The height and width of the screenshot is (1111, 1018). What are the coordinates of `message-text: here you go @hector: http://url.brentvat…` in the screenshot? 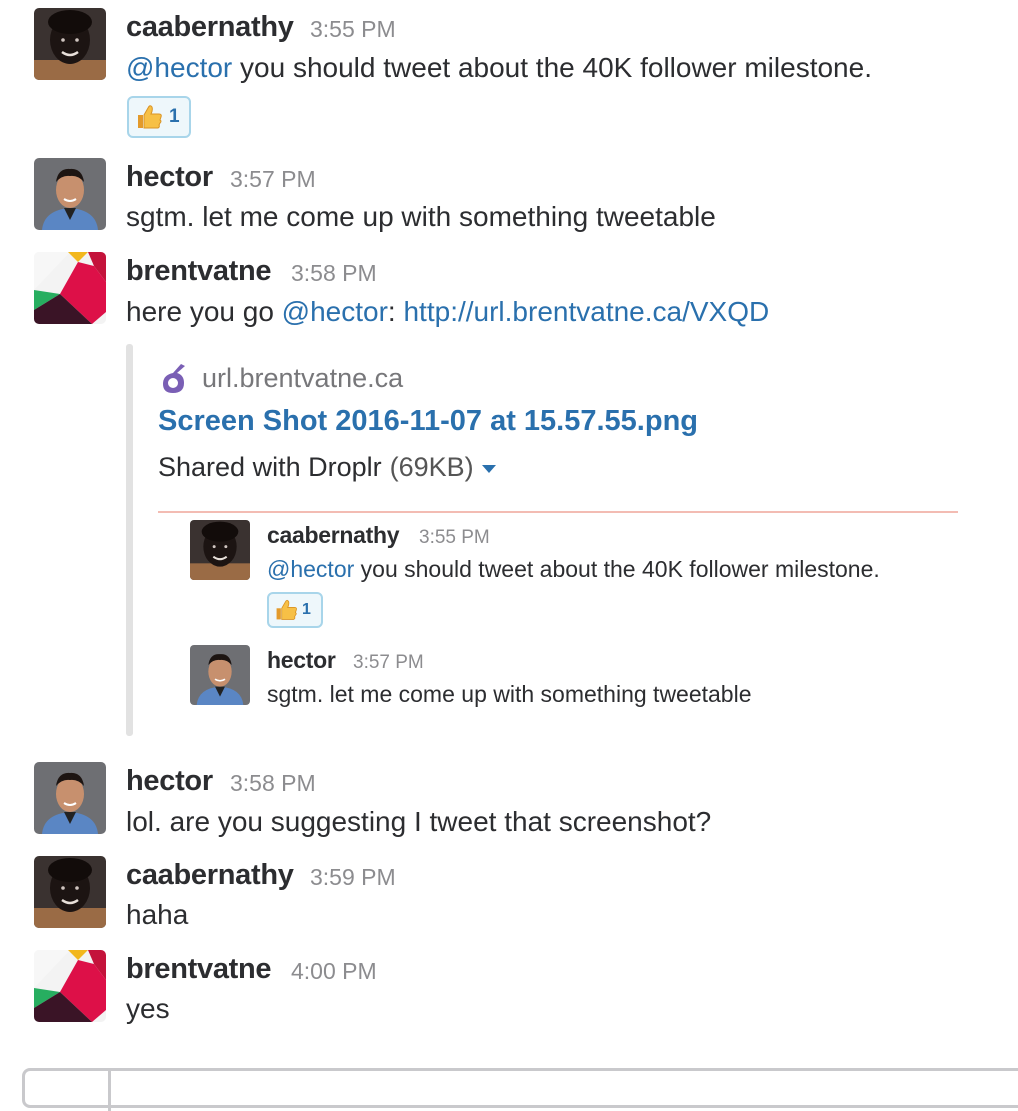 It's located at (447, 312).